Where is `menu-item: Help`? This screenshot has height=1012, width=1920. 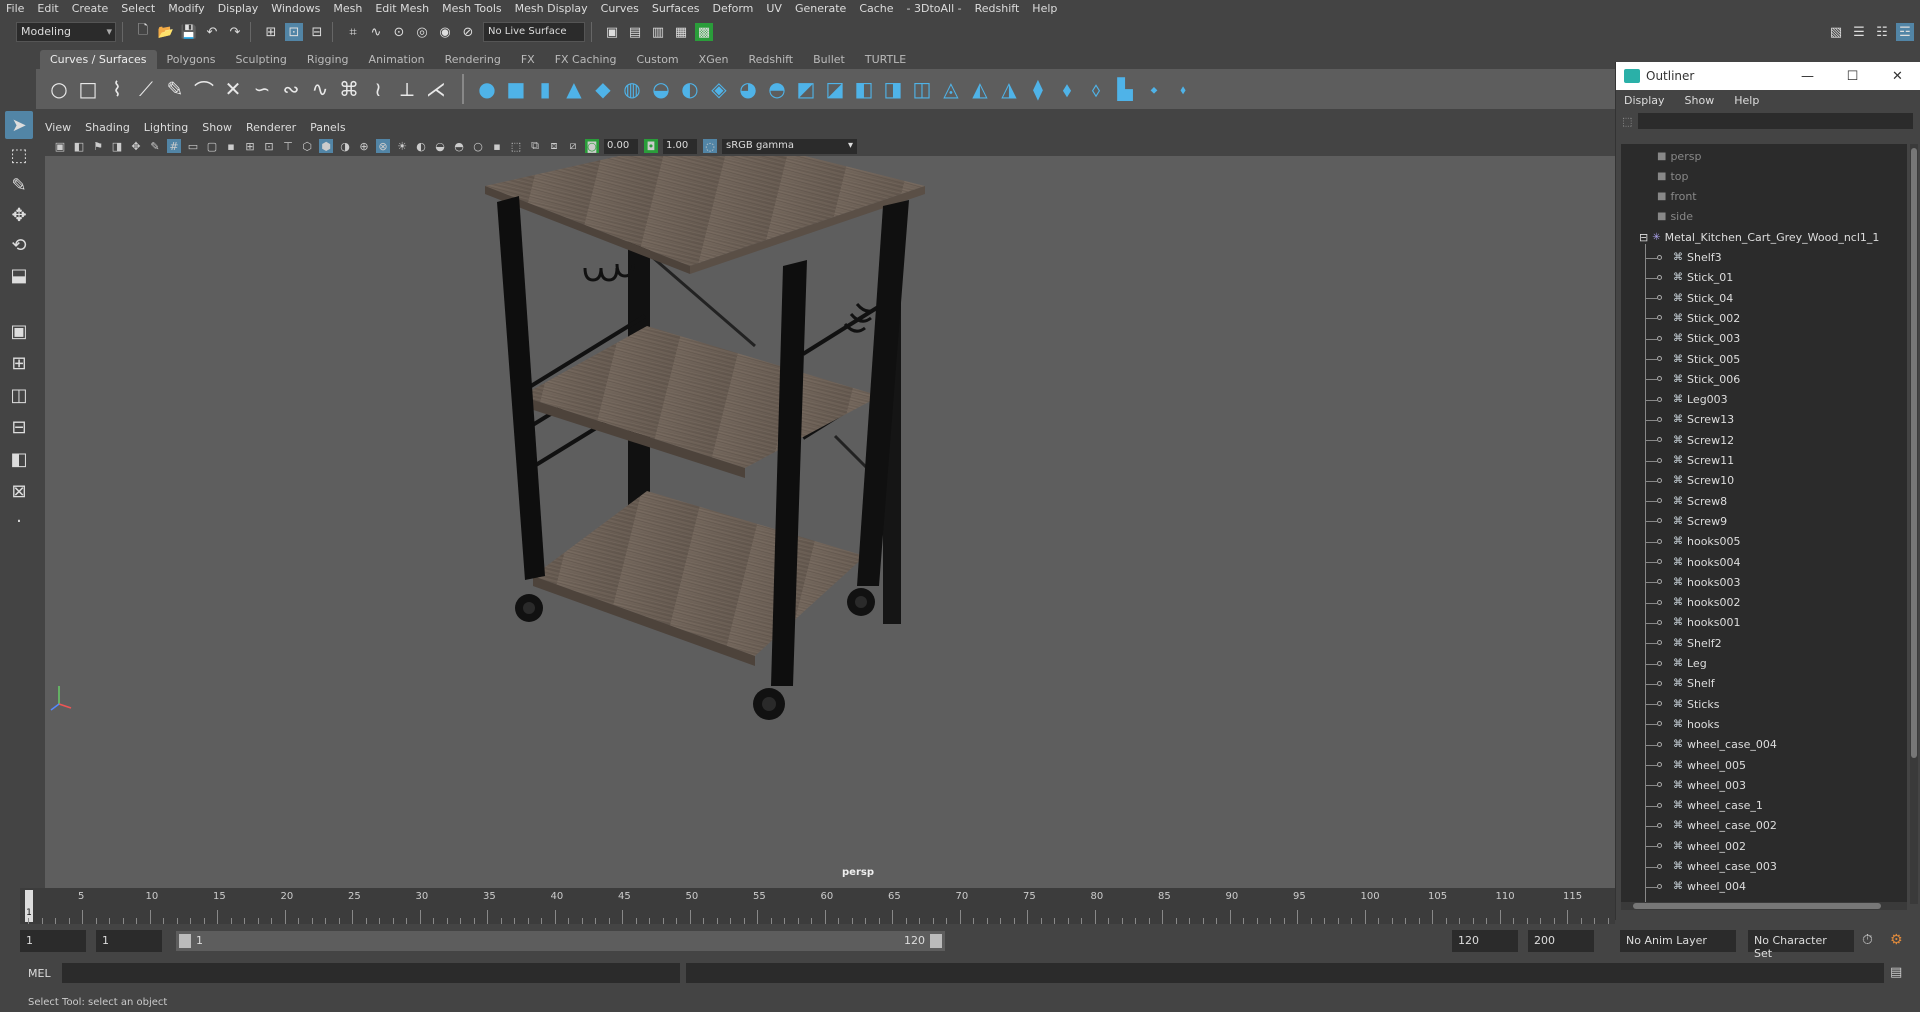 menu-item: Help is located at coordinates (1044, 8).